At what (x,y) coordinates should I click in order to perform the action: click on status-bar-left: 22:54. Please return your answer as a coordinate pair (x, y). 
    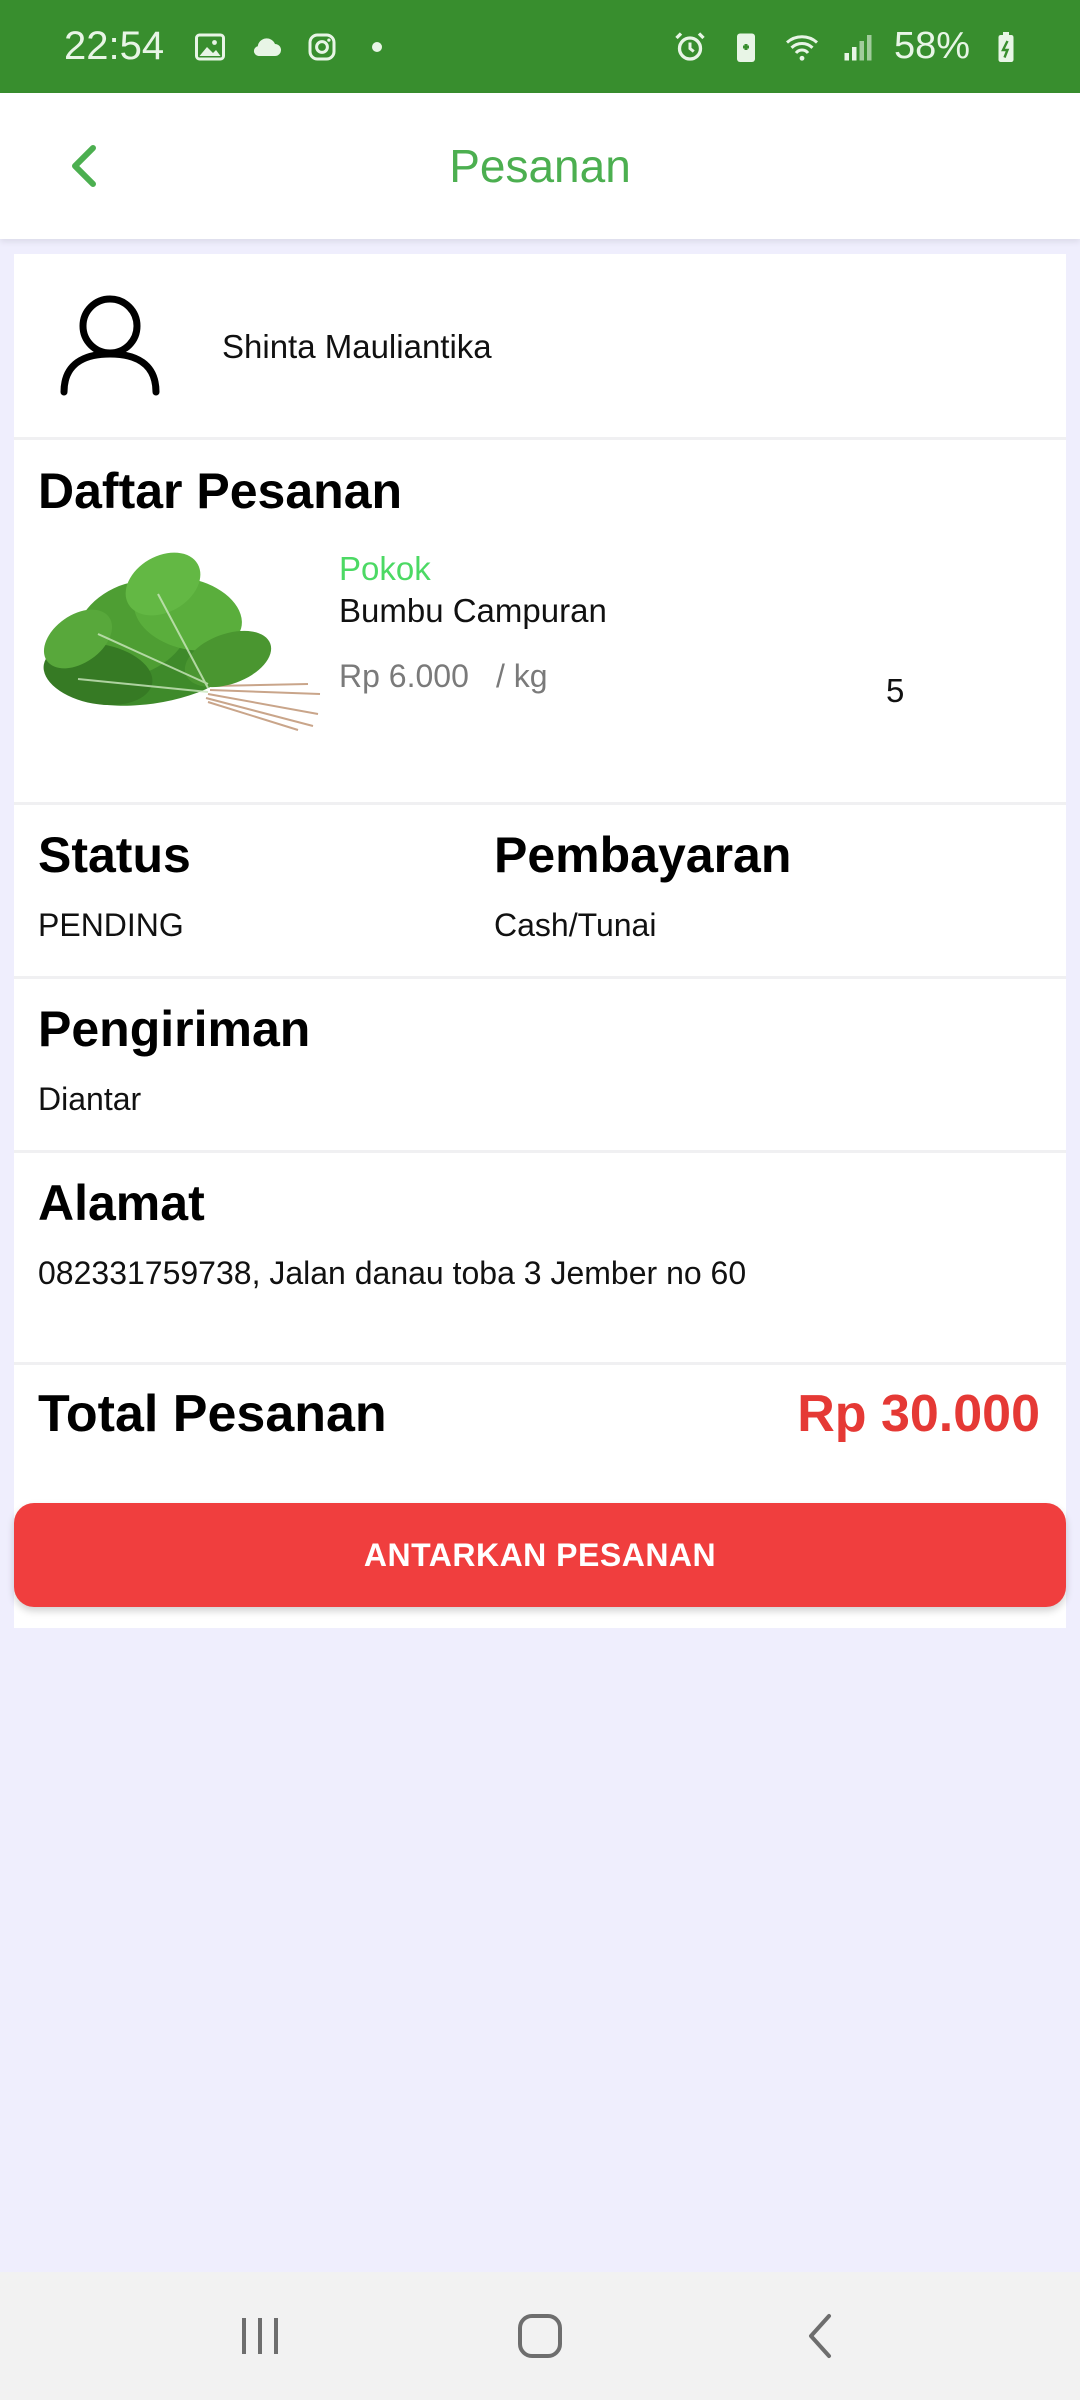
    Looking at the image, I should click on (223, 46).